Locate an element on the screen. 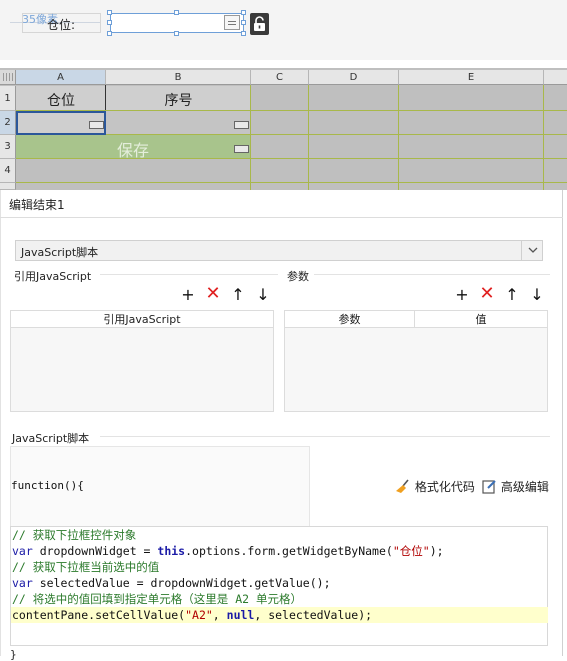 The image size is (567, 661). edit-icon is located at coordinates (489, 487).